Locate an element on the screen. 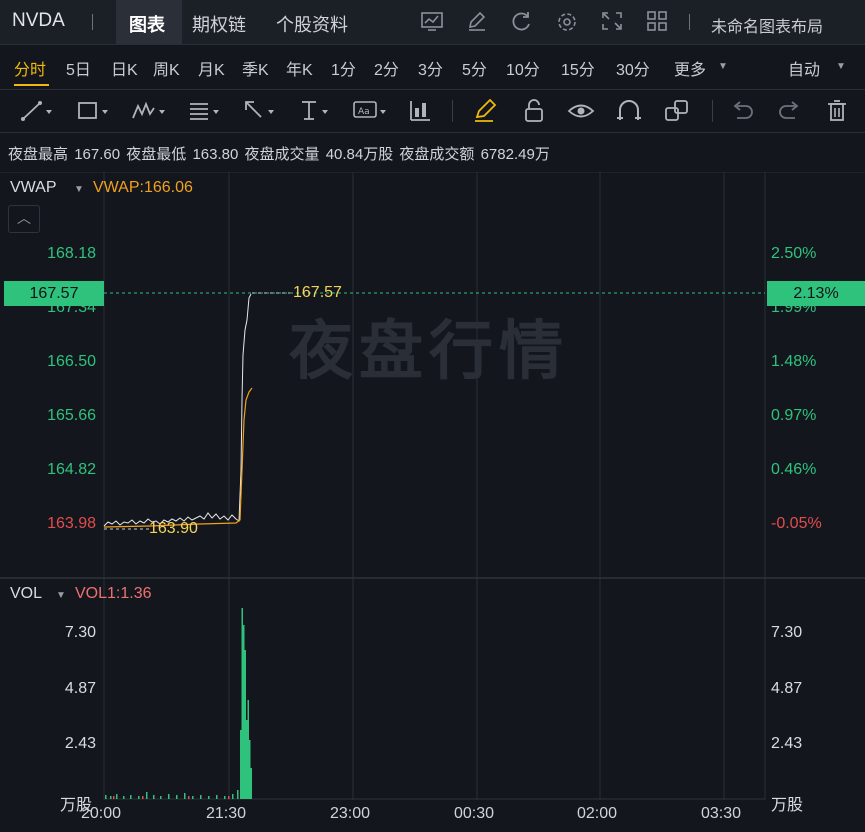 This screenshot has width=865, height=832. time-tick: 00:30 is located at coordinates (474, 813).